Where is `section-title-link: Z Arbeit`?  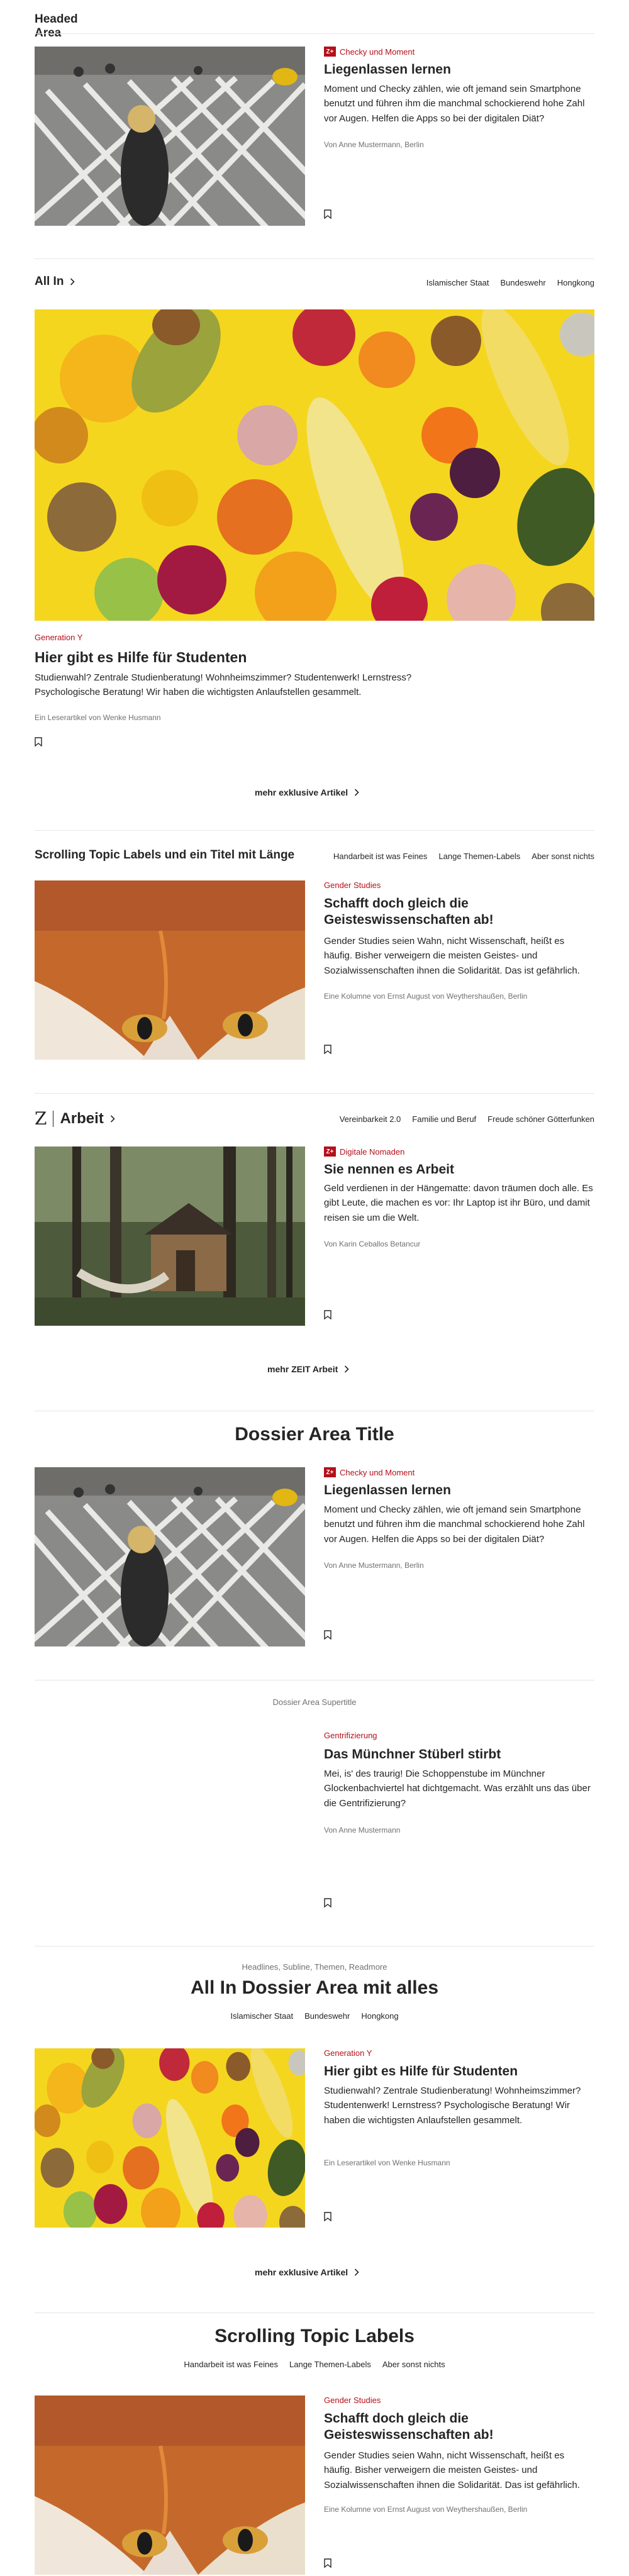
section-title-link: Z Arbeit is located at coordinates (75, 1118).